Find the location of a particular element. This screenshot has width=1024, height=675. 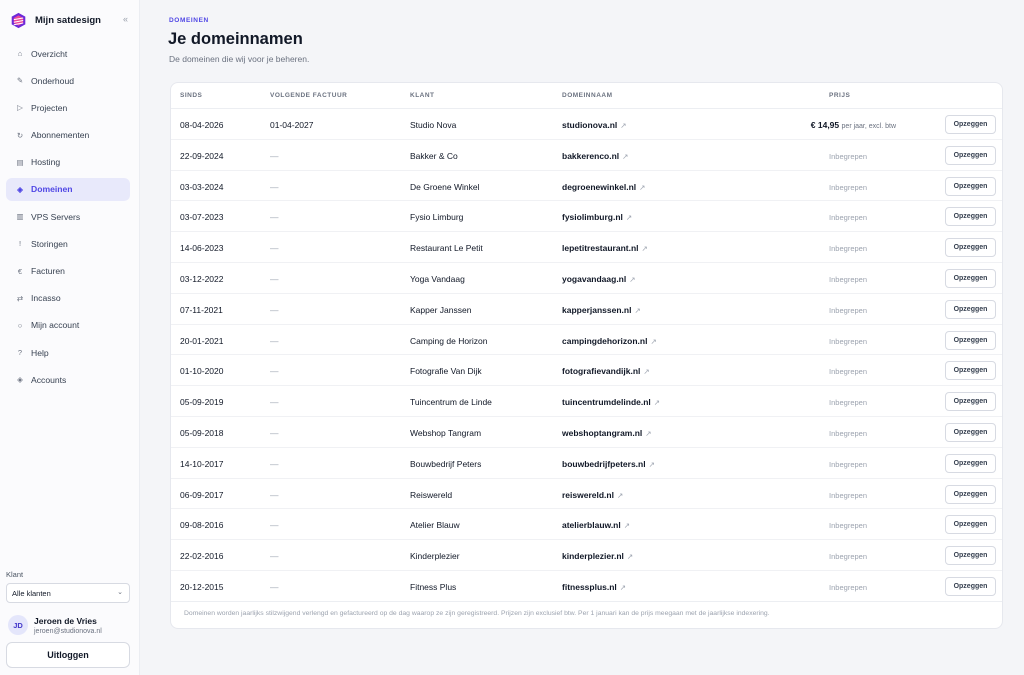

sidebar-item-label: Help is located at coordinates (40, 352).